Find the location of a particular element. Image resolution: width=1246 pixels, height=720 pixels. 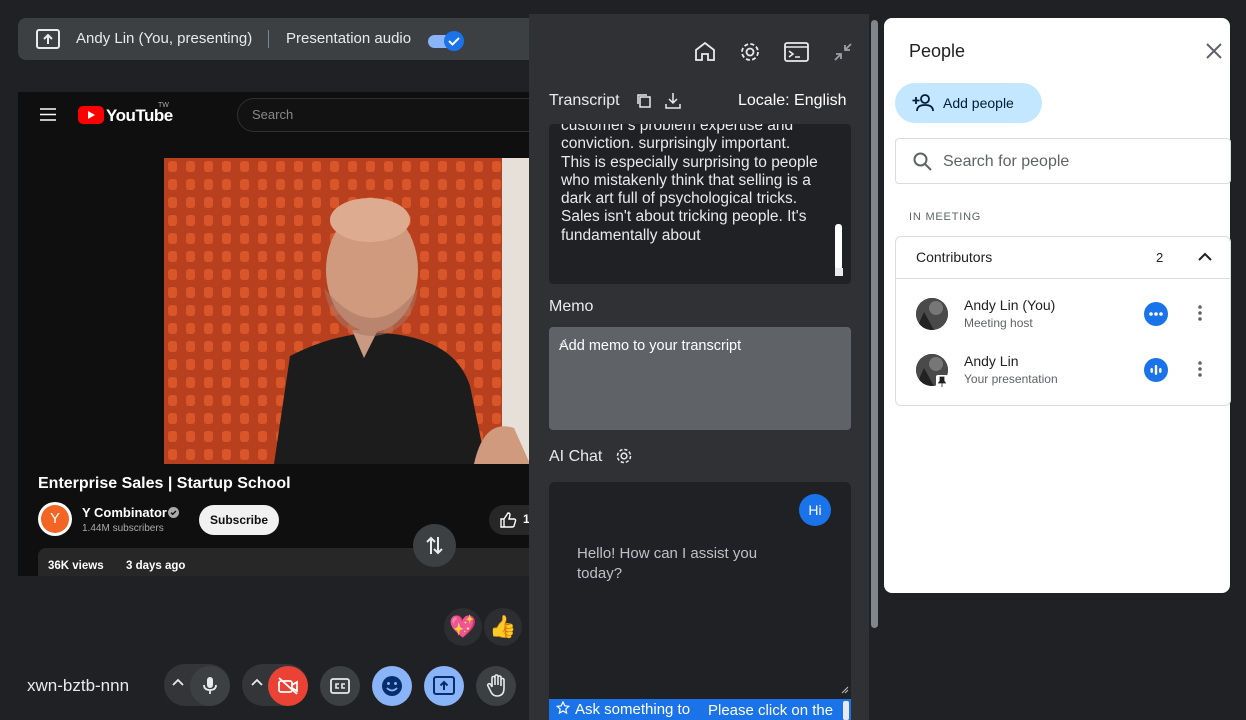

resize-handle-icon is located at coordinates (839, 272).